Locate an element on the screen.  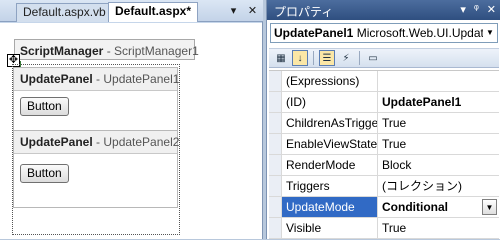
alphabetical-icon: ↓ is located at coordinates (300, 58).